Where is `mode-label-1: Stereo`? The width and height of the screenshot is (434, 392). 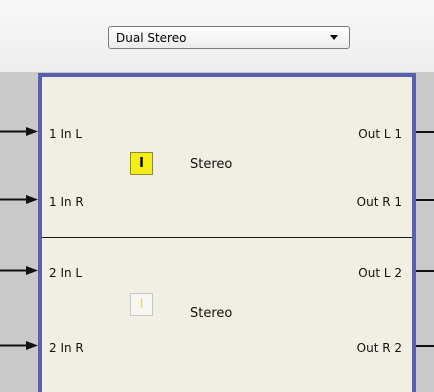
mode-label-1: Stereo is located at coordinates (211, 164).